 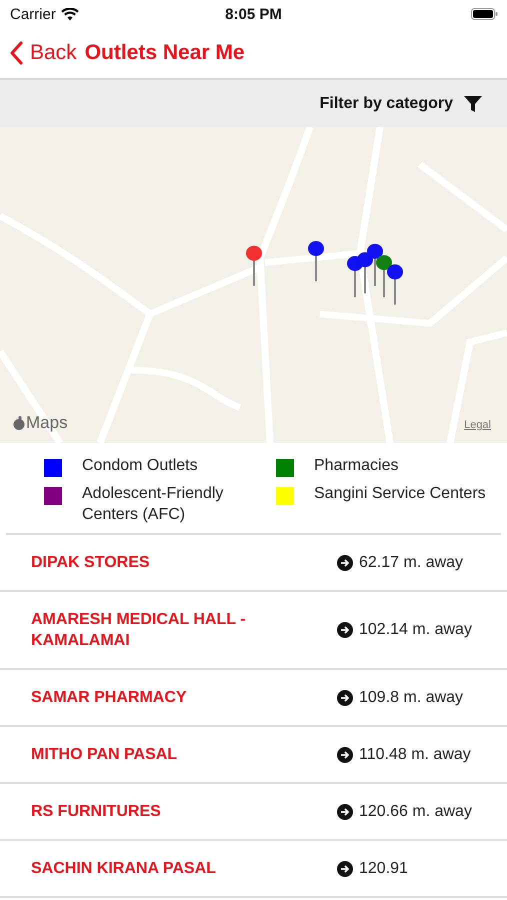 I want to click on outlet-name: DIPAK STORES, so click(x=91, y=563).